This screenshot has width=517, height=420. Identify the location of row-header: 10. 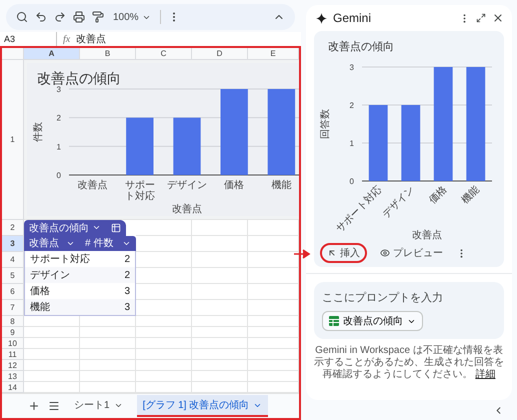
(13, 343).